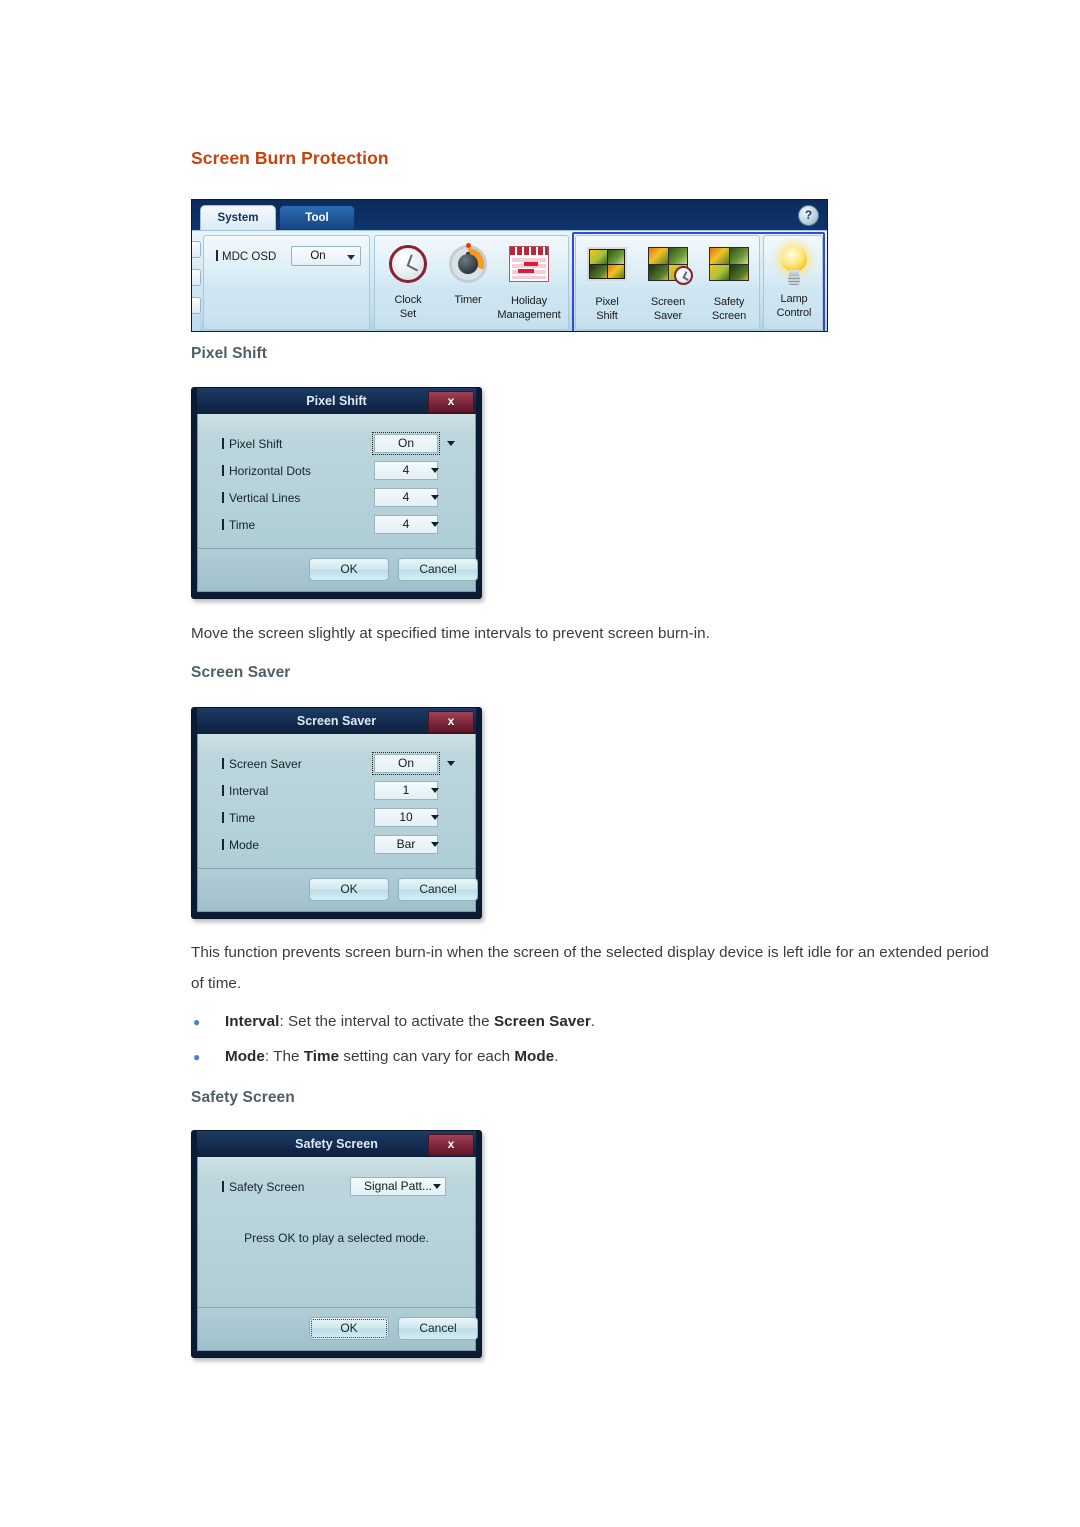 This screenshot has height=1527, width=1080. Describe the element at coordinates (244, 845) in the screenshot. I see `label-mode: Mode` at that location.